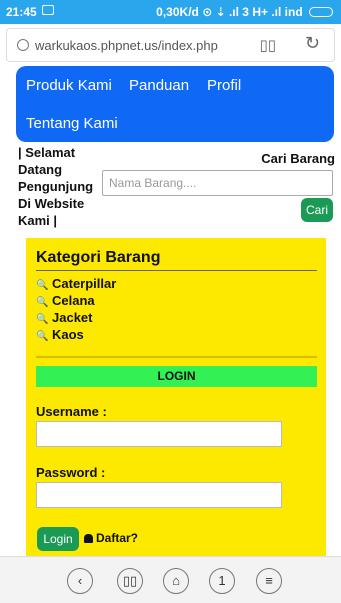 Image resolution: width=341 pixels, height=603 pixels. I want to click on welcome-line: Kami |, so click(38, 220).